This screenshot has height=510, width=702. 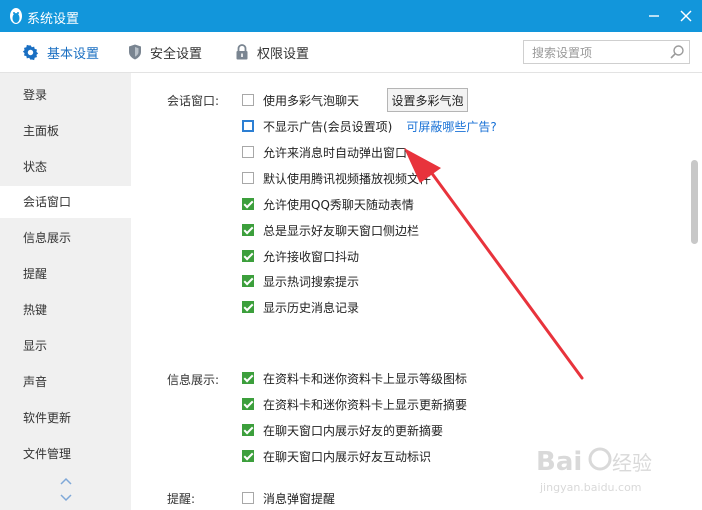 I want to click on search-icon, so click(x=677, y=52).